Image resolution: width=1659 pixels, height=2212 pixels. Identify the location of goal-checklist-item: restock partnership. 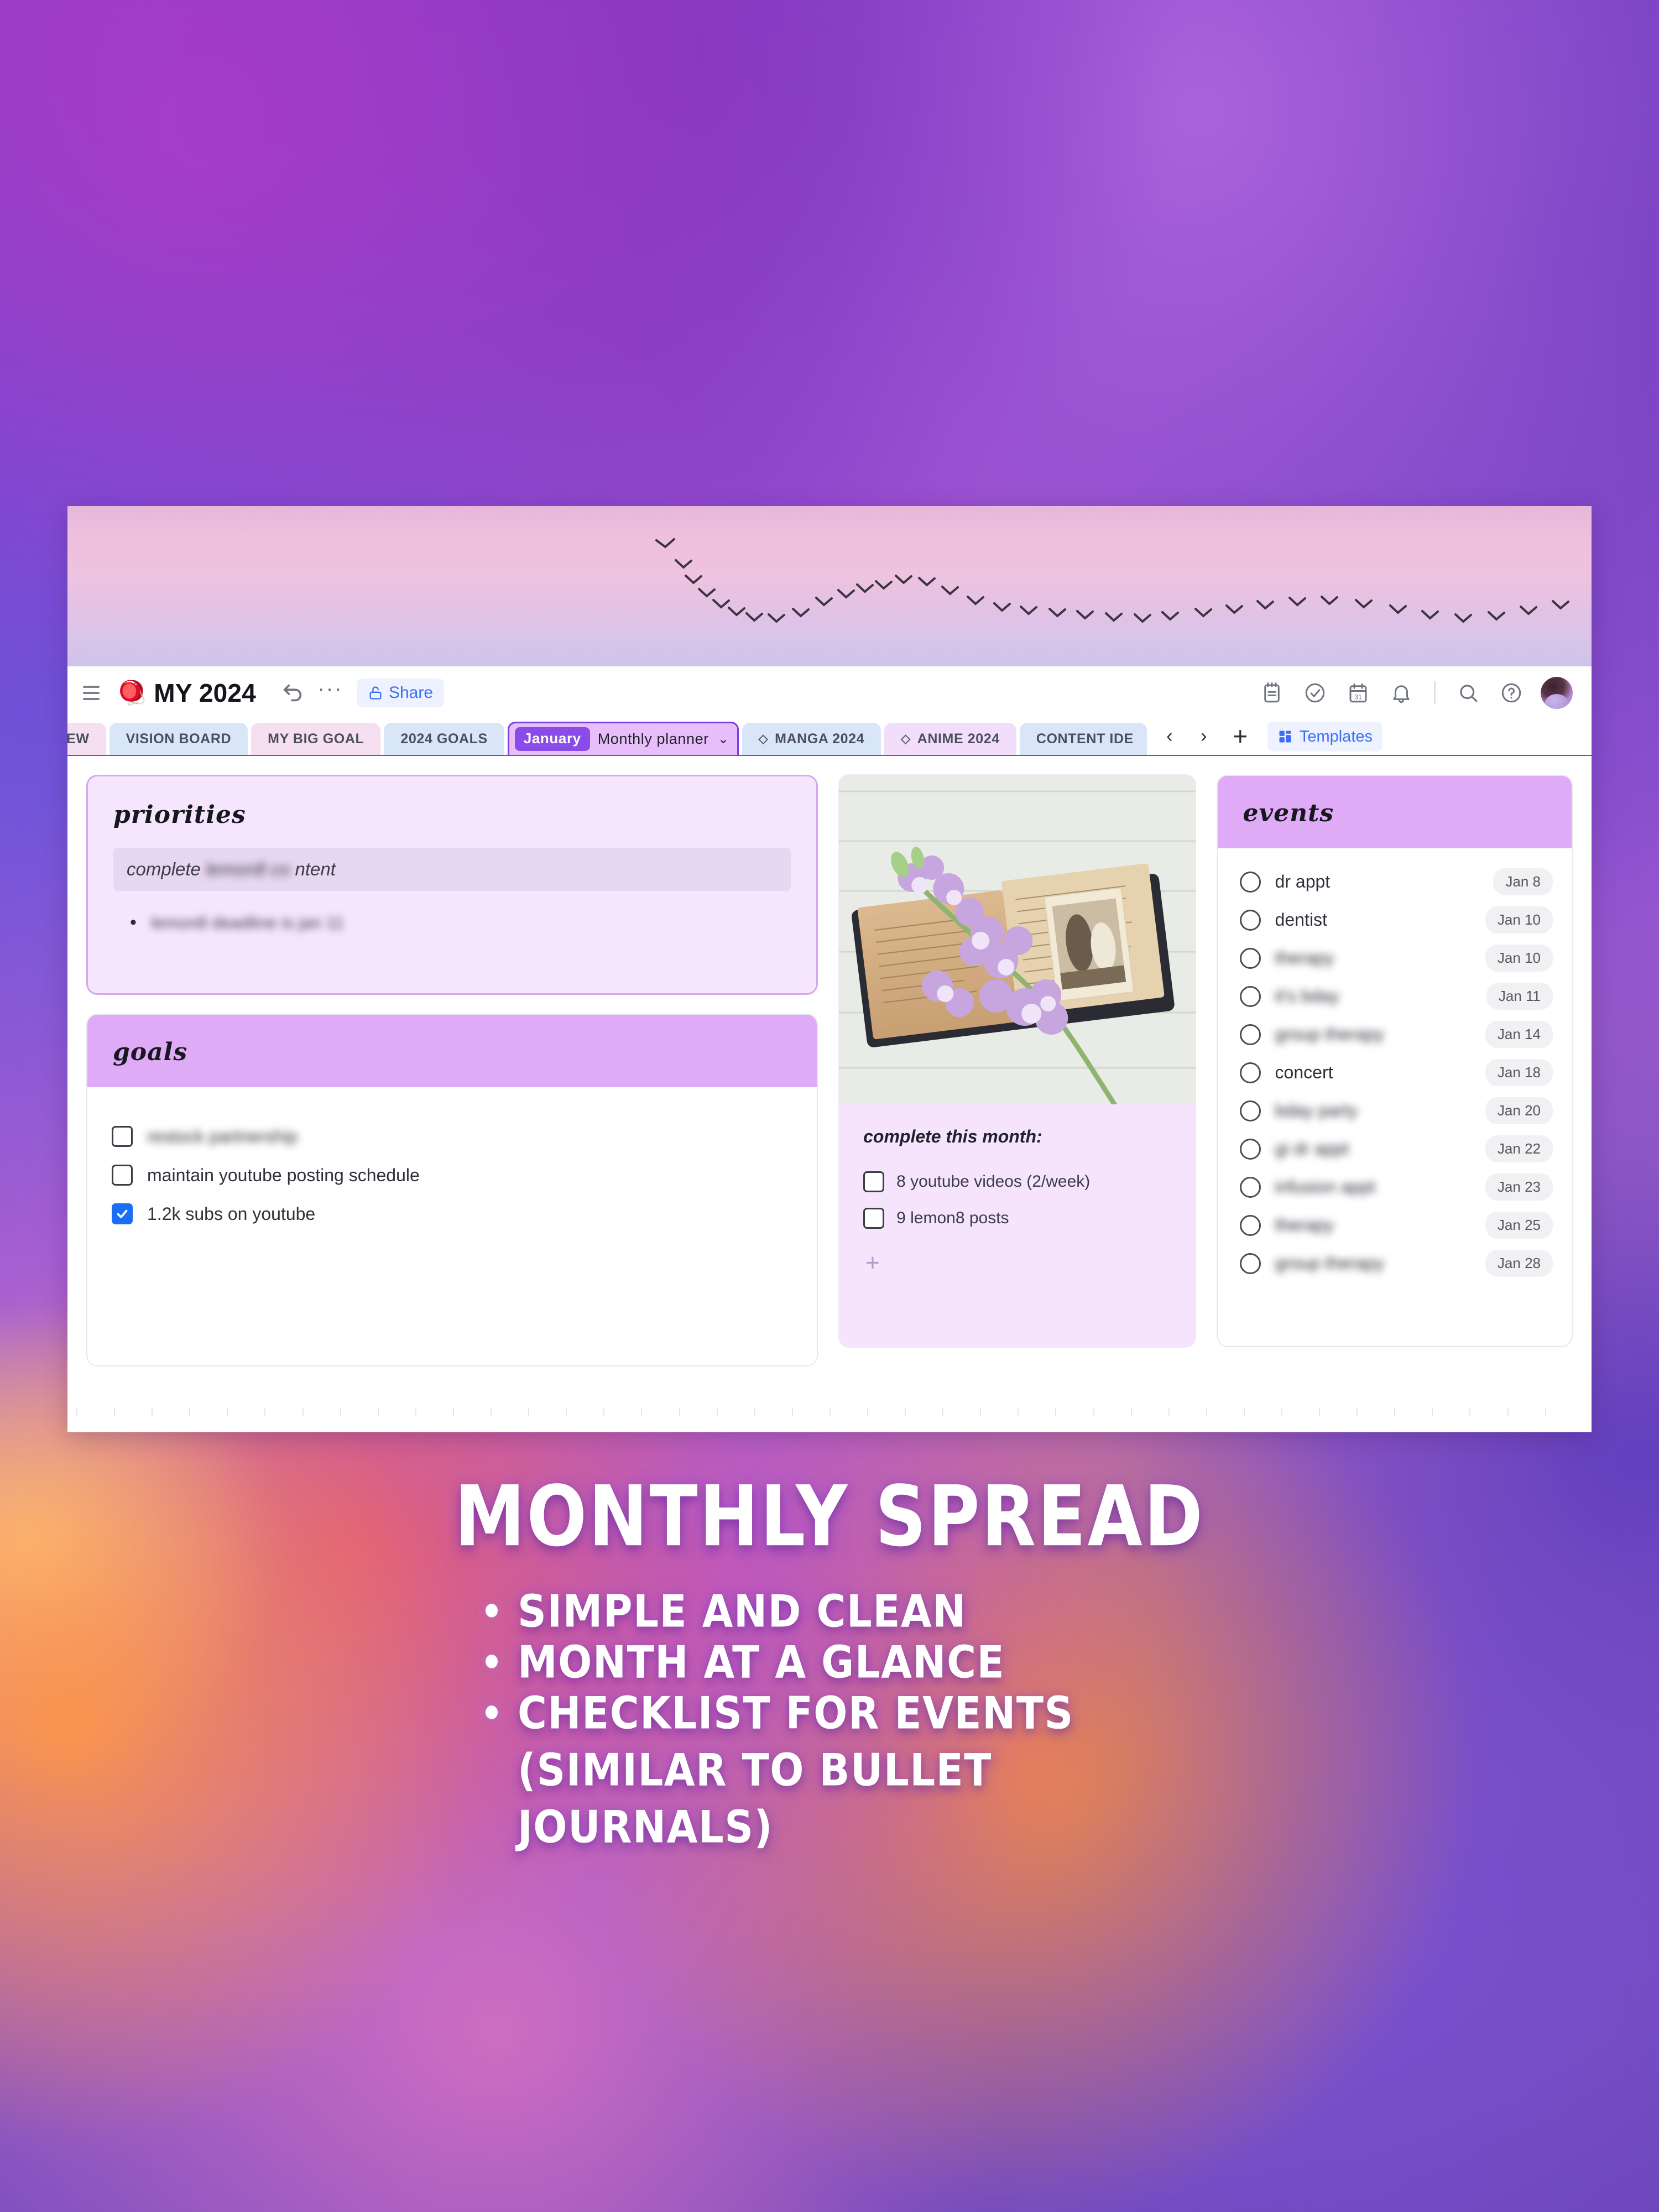
(452, 1137).